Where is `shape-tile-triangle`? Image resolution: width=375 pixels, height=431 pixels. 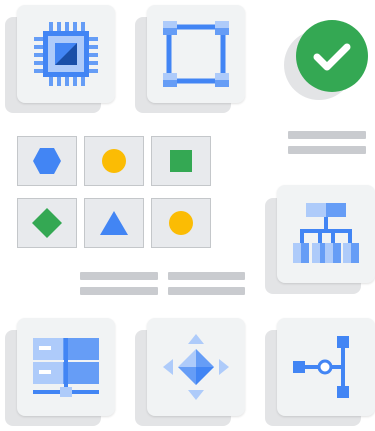 shape-tile-triangle is located at coordinates (114, 223).